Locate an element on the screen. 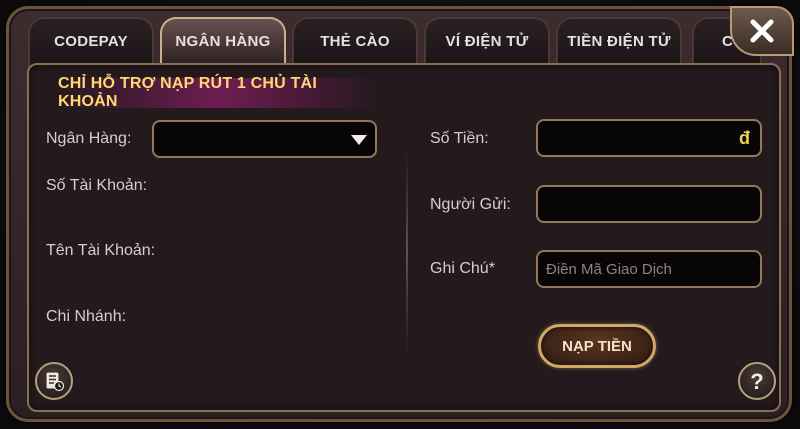 This screenshot has width=800, height=429. deposit-button: NẠP TIỀN is located at coordinates (597, 346).